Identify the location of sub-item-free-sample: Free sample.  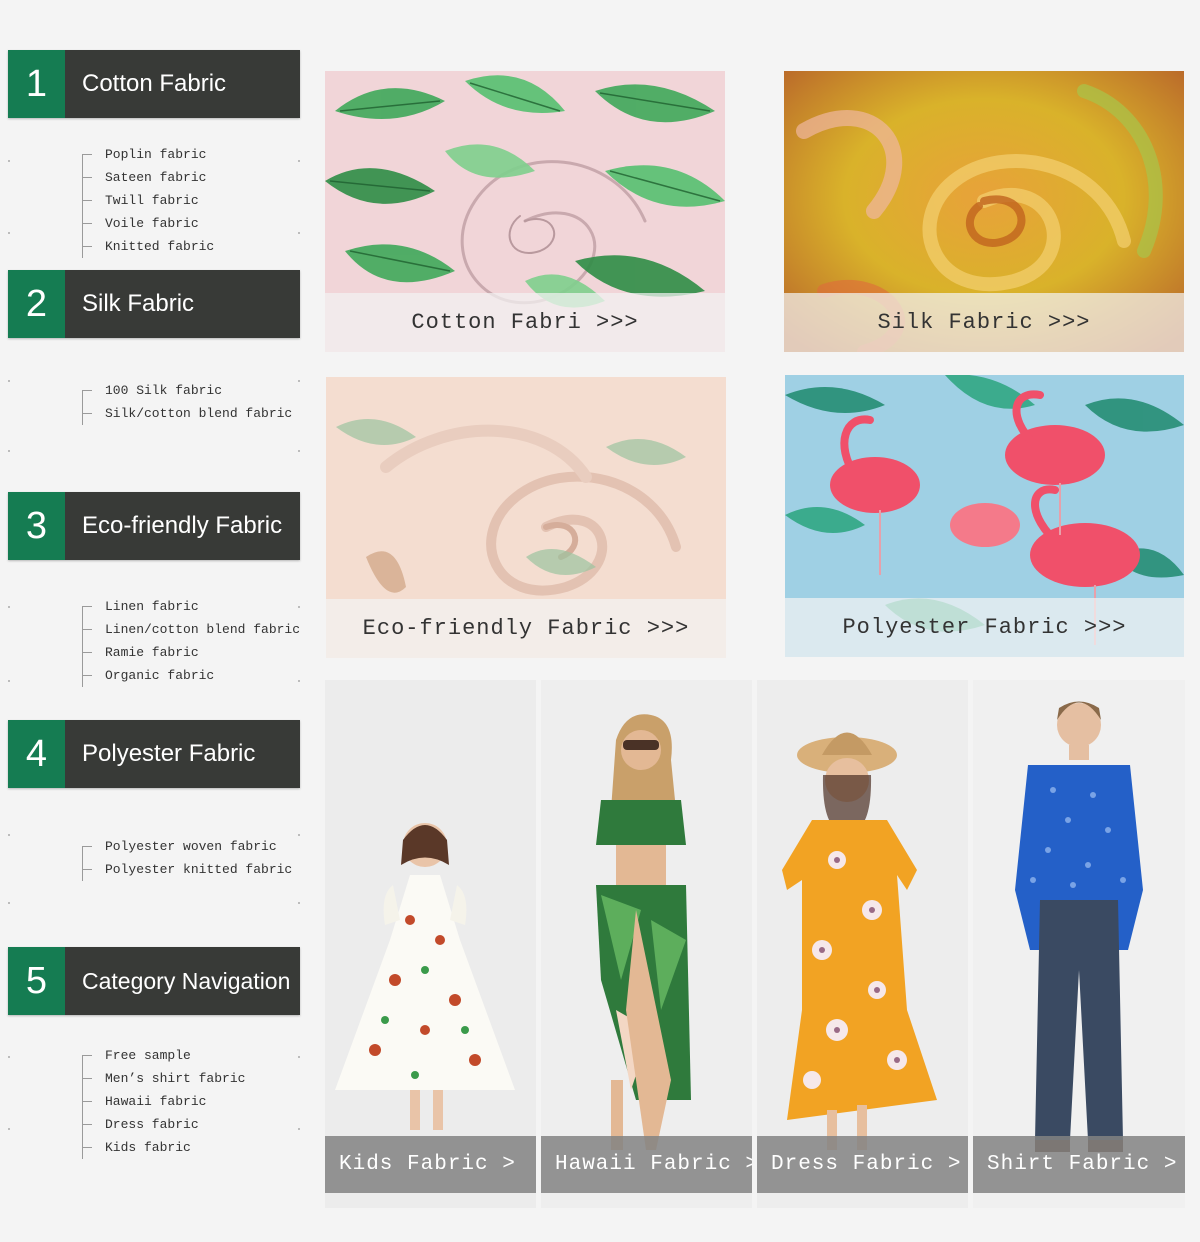
(164, 1055).